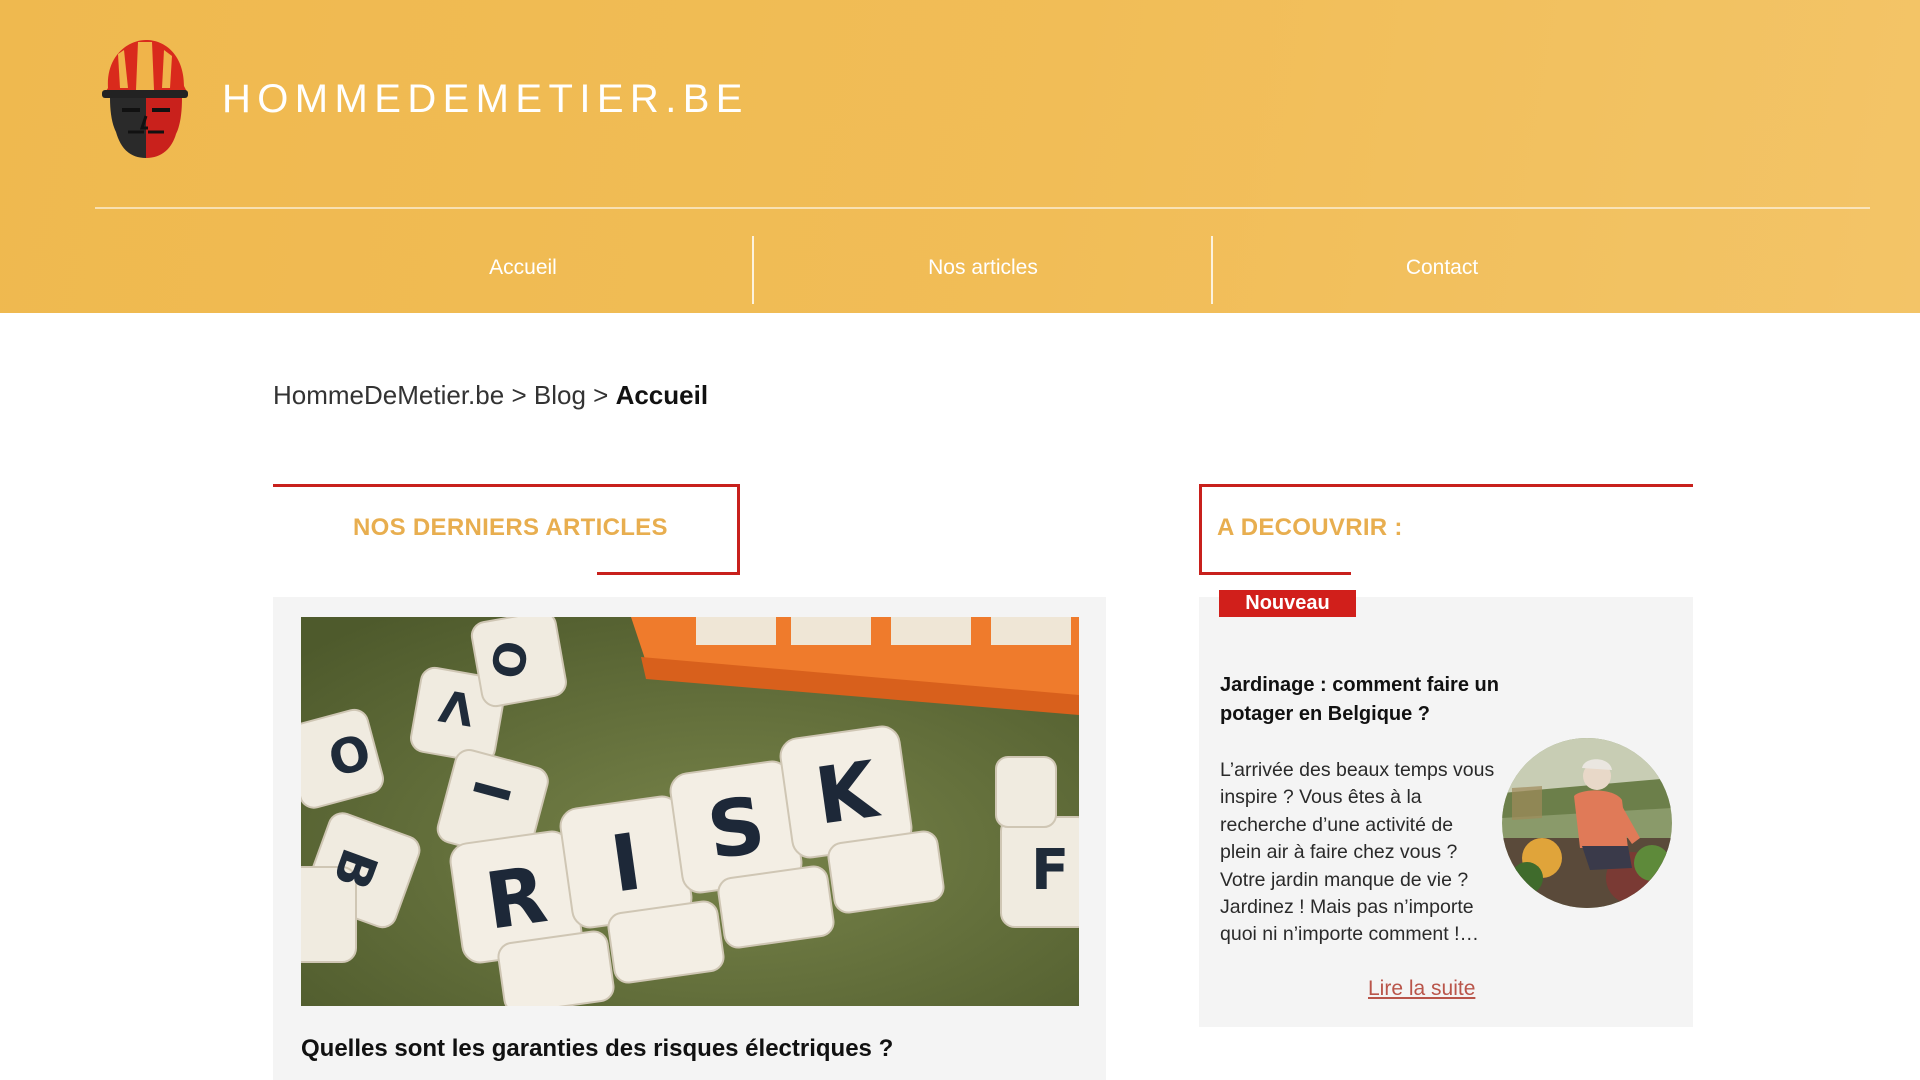 The width and height of the screenshot is (1920, 1080). I want to click on section-title: NOS DERNIERS ARTICLES, so click(510, 527).